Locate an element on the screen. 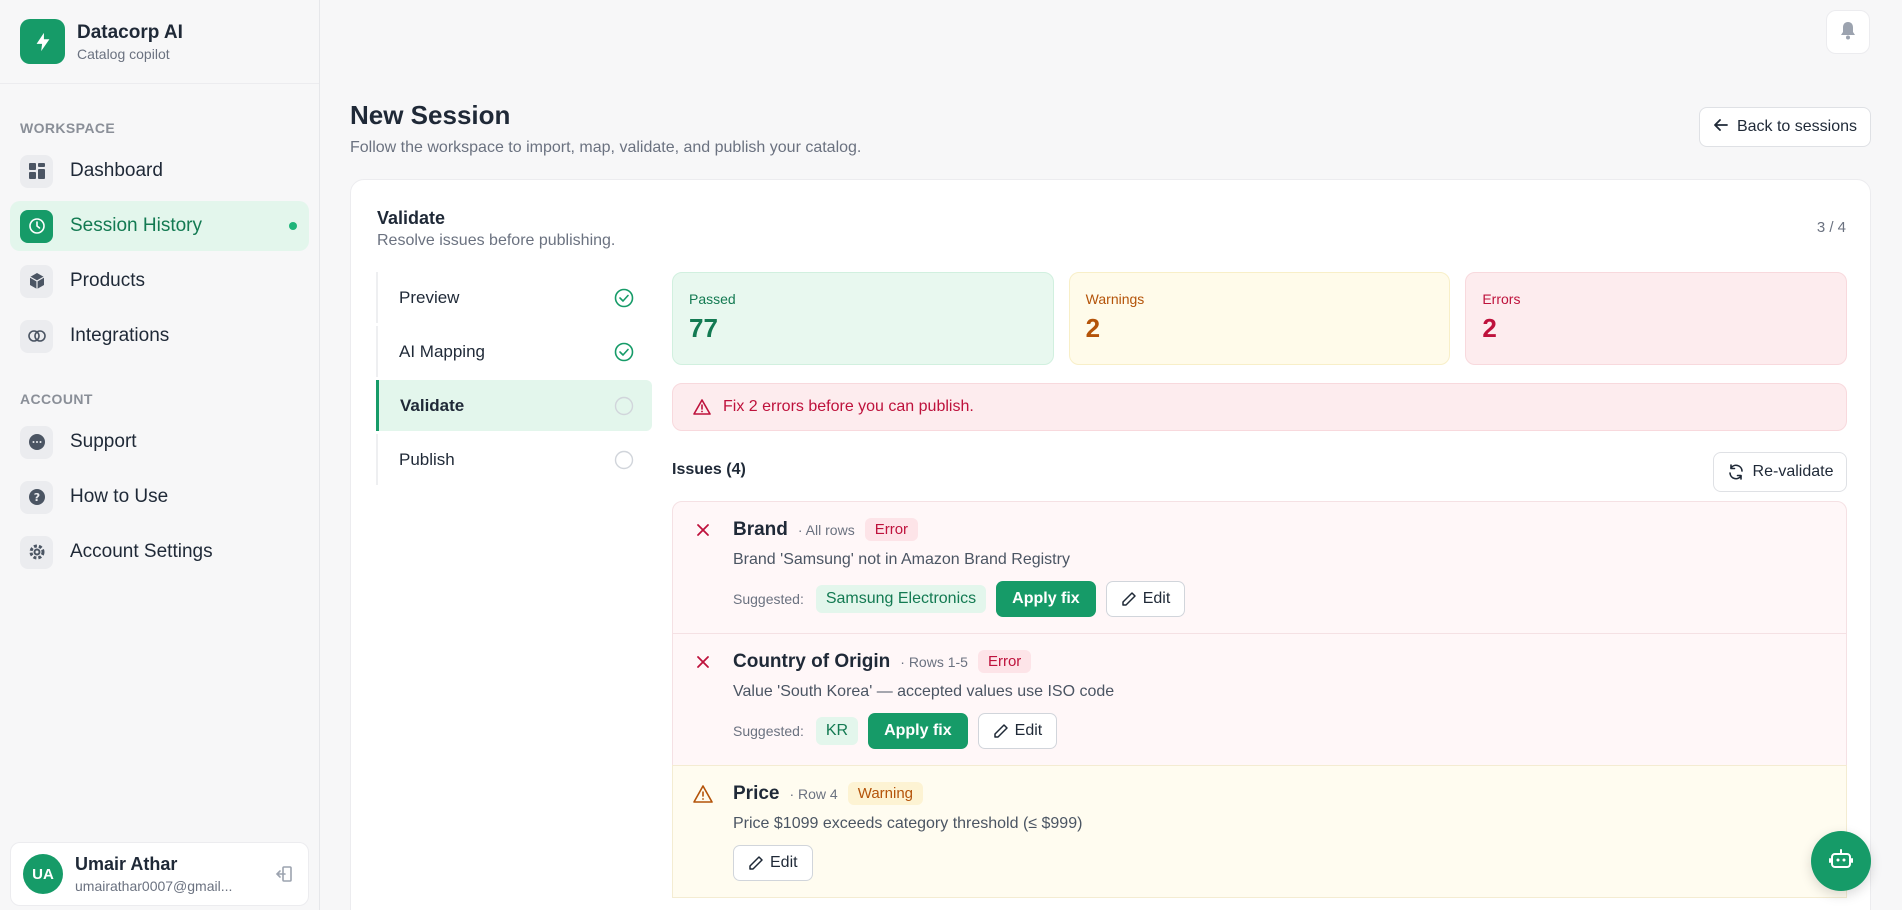 Image resolution: width=1902 pixels, height=910 pixels. suggested-value: KR is located at coordinates (837, 731).